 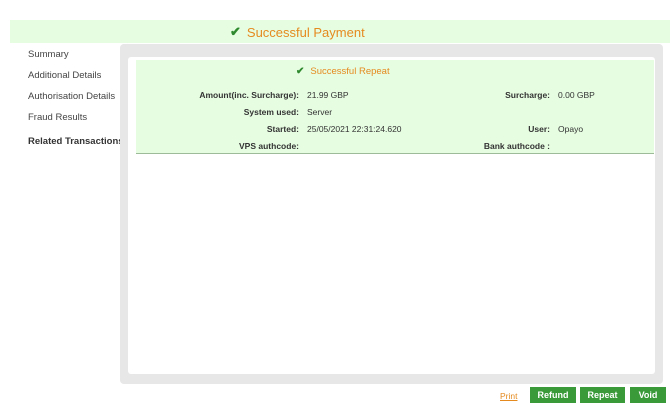 I want to click on bank-authcode-label: Bank authcode :, so click(x=516, y=146).